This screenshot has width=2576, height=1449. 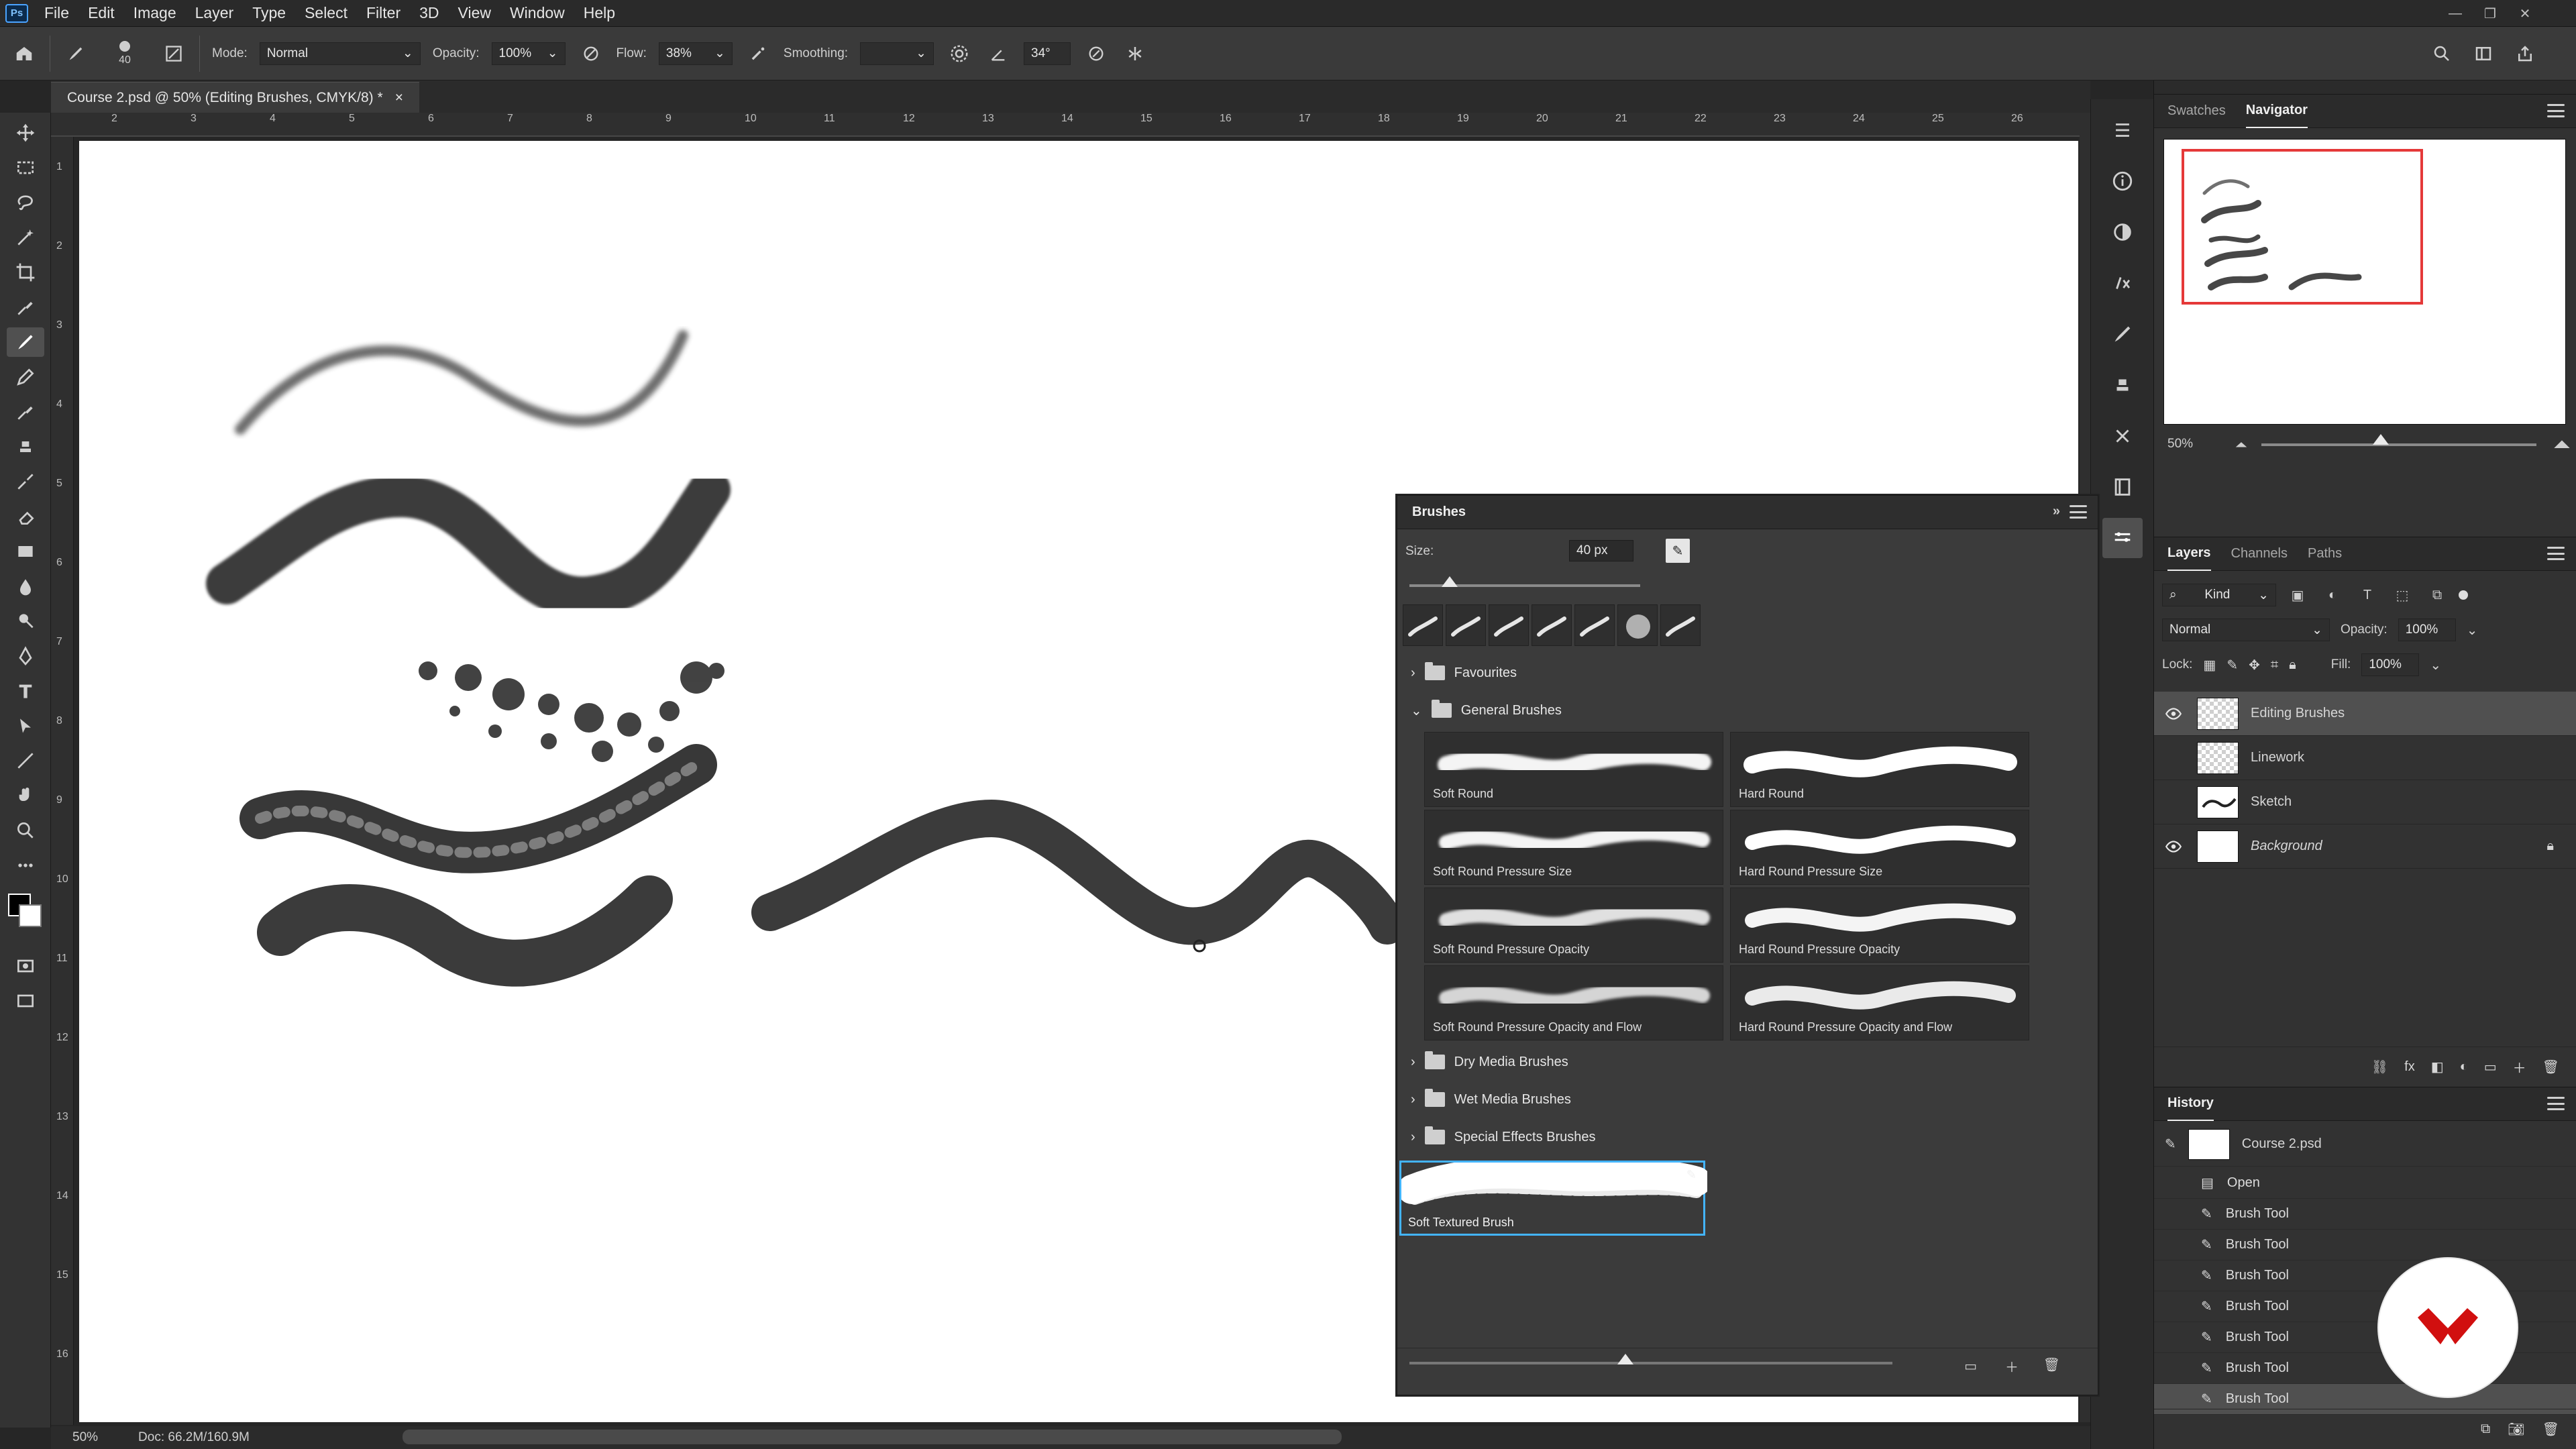 I want to click on navigator-view-box, so click(x=2302, y=227).